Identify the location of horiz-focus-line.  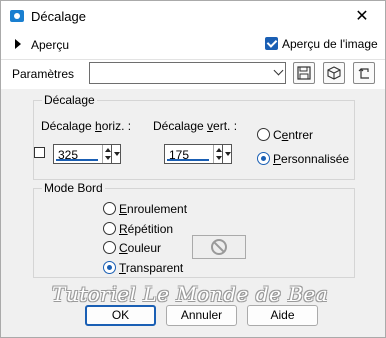
(77, 160).